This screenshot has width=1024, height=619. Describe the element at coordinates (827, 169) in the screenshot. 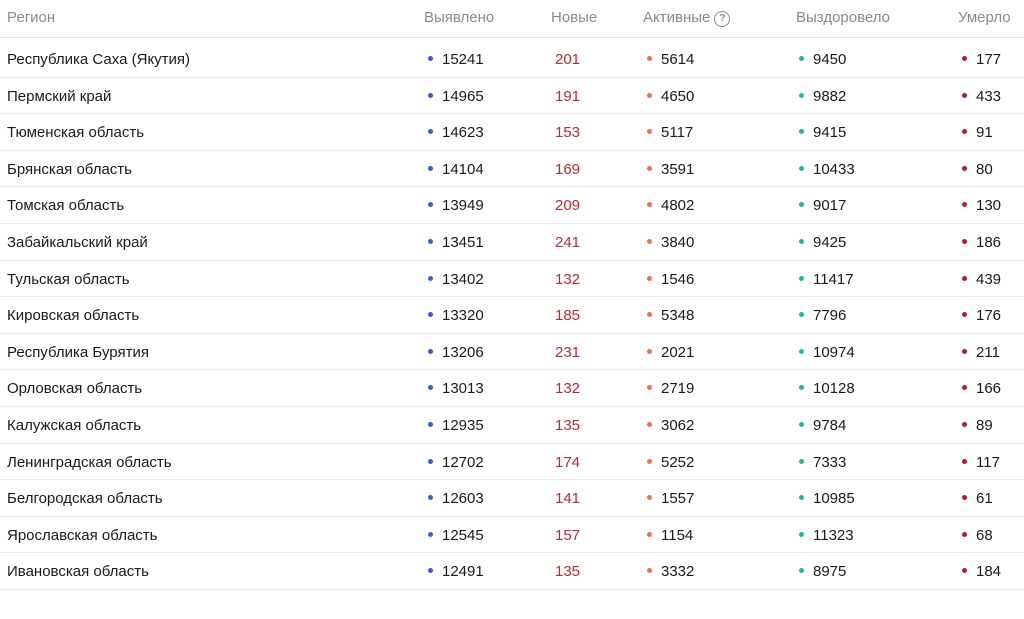

I see `cell-recovered: 10433` at that location.